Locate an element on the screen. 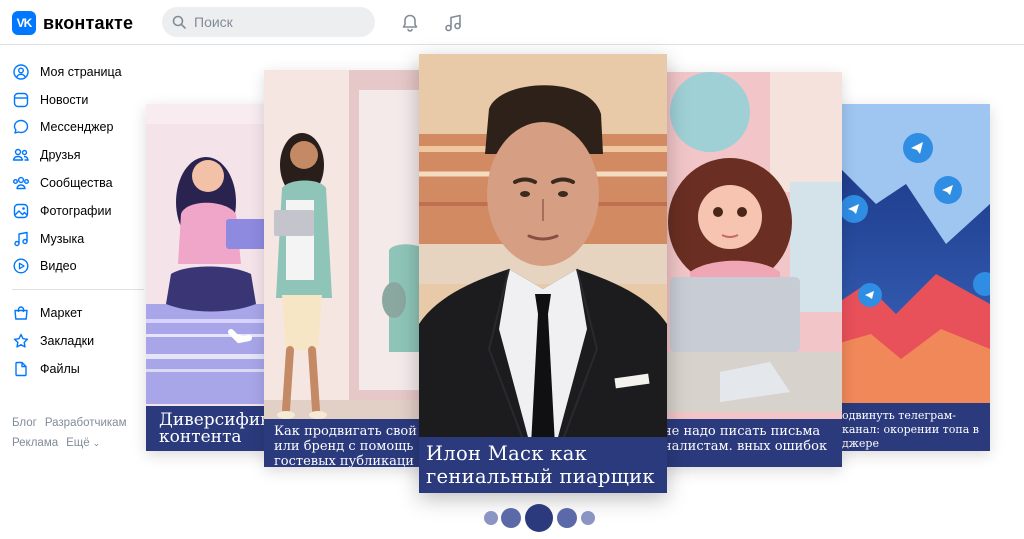 The image size is (1024, 539). footer-link-more: Ещё ⌄ is located at coordinates (87, 443).